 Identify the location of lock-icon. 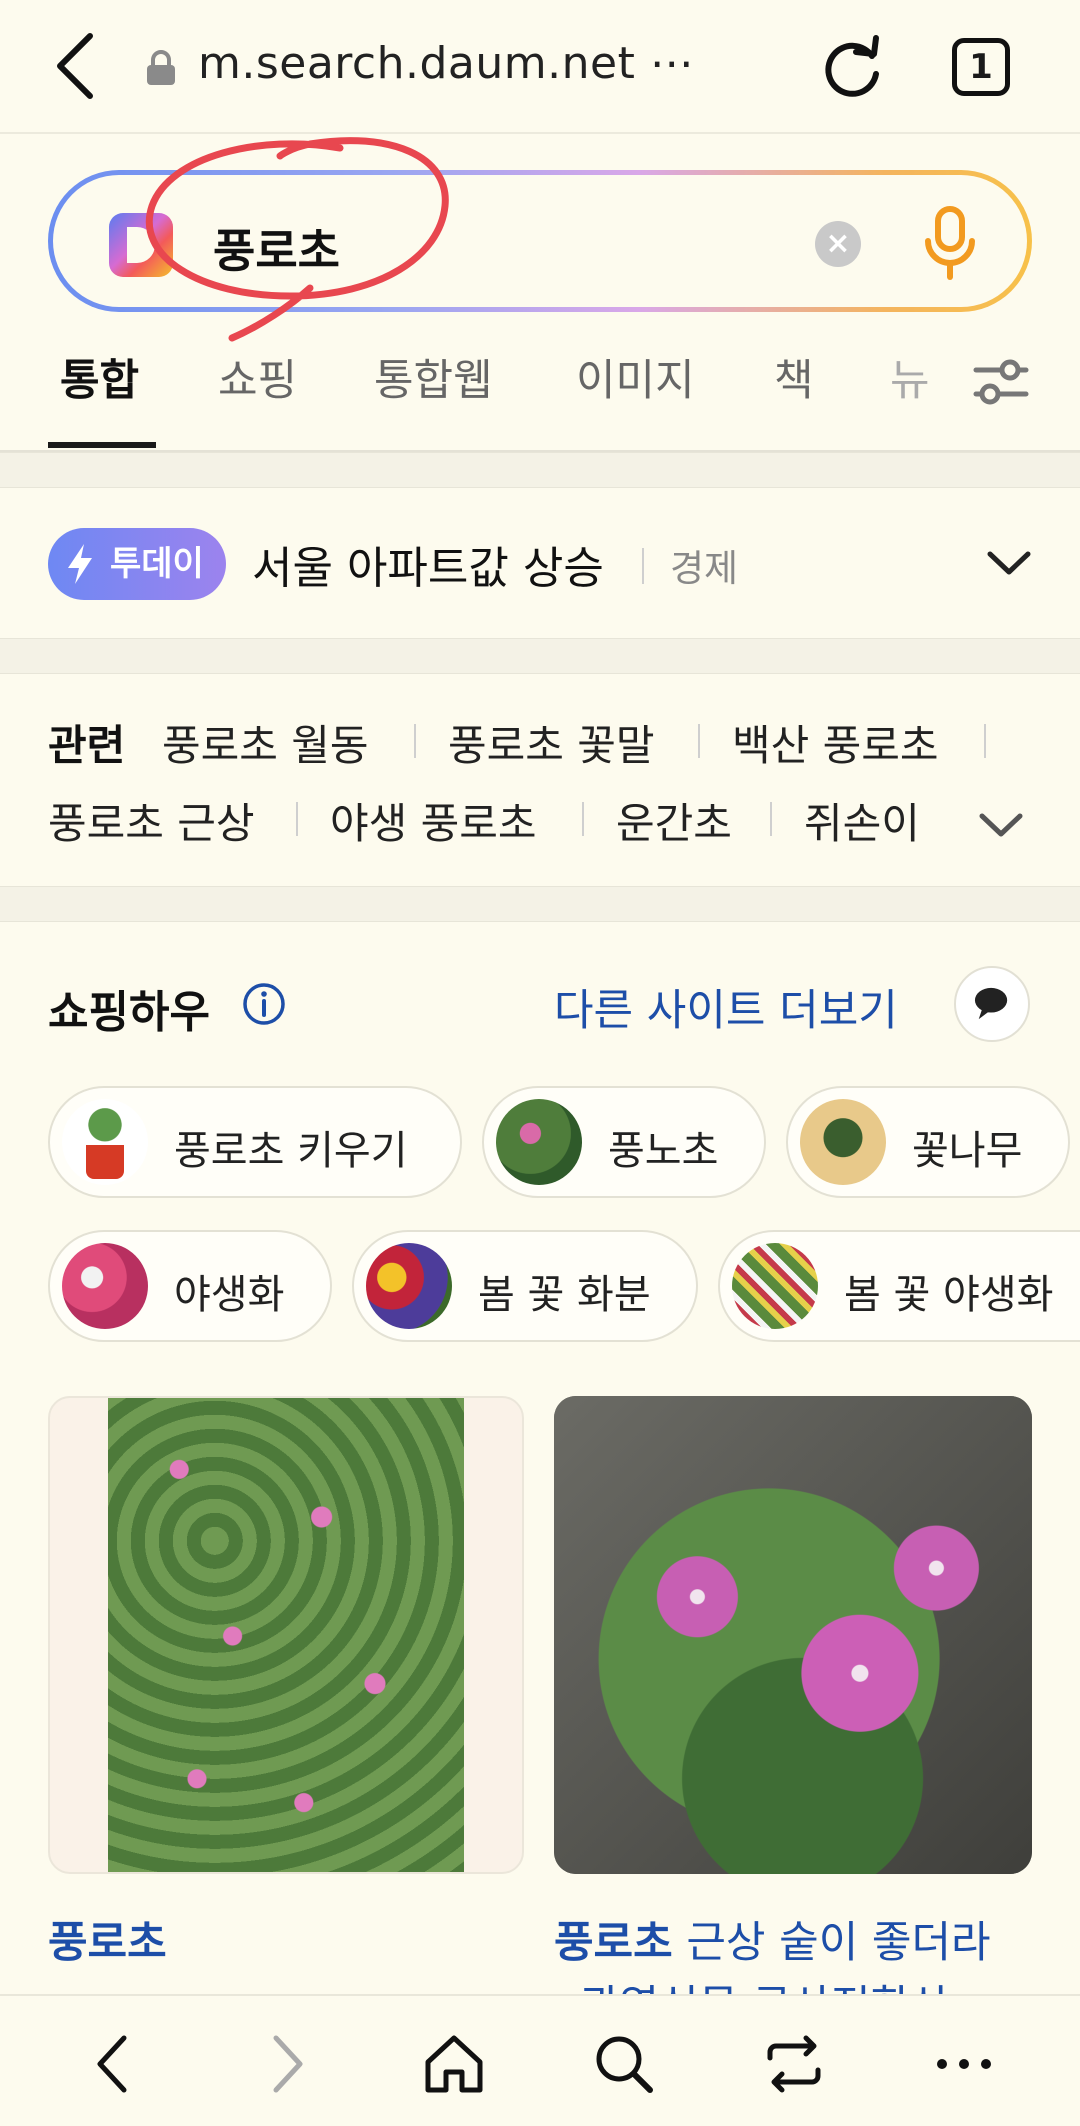
(161, 67).